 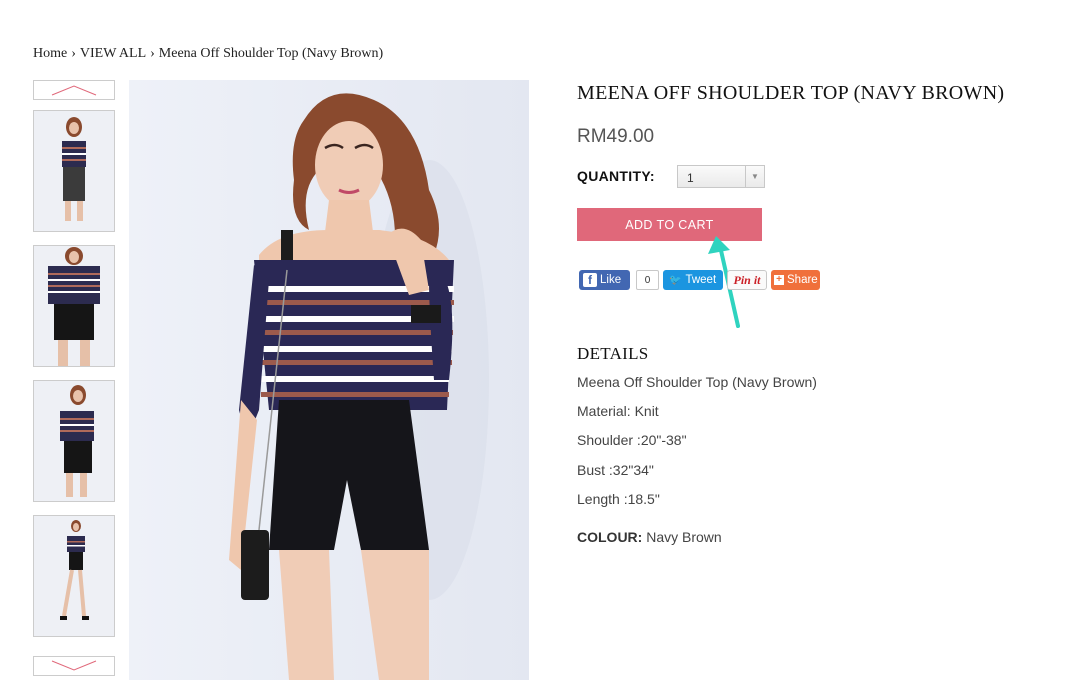 I want to click on colour-value: Navy Brown, so click(x=684, y=537).